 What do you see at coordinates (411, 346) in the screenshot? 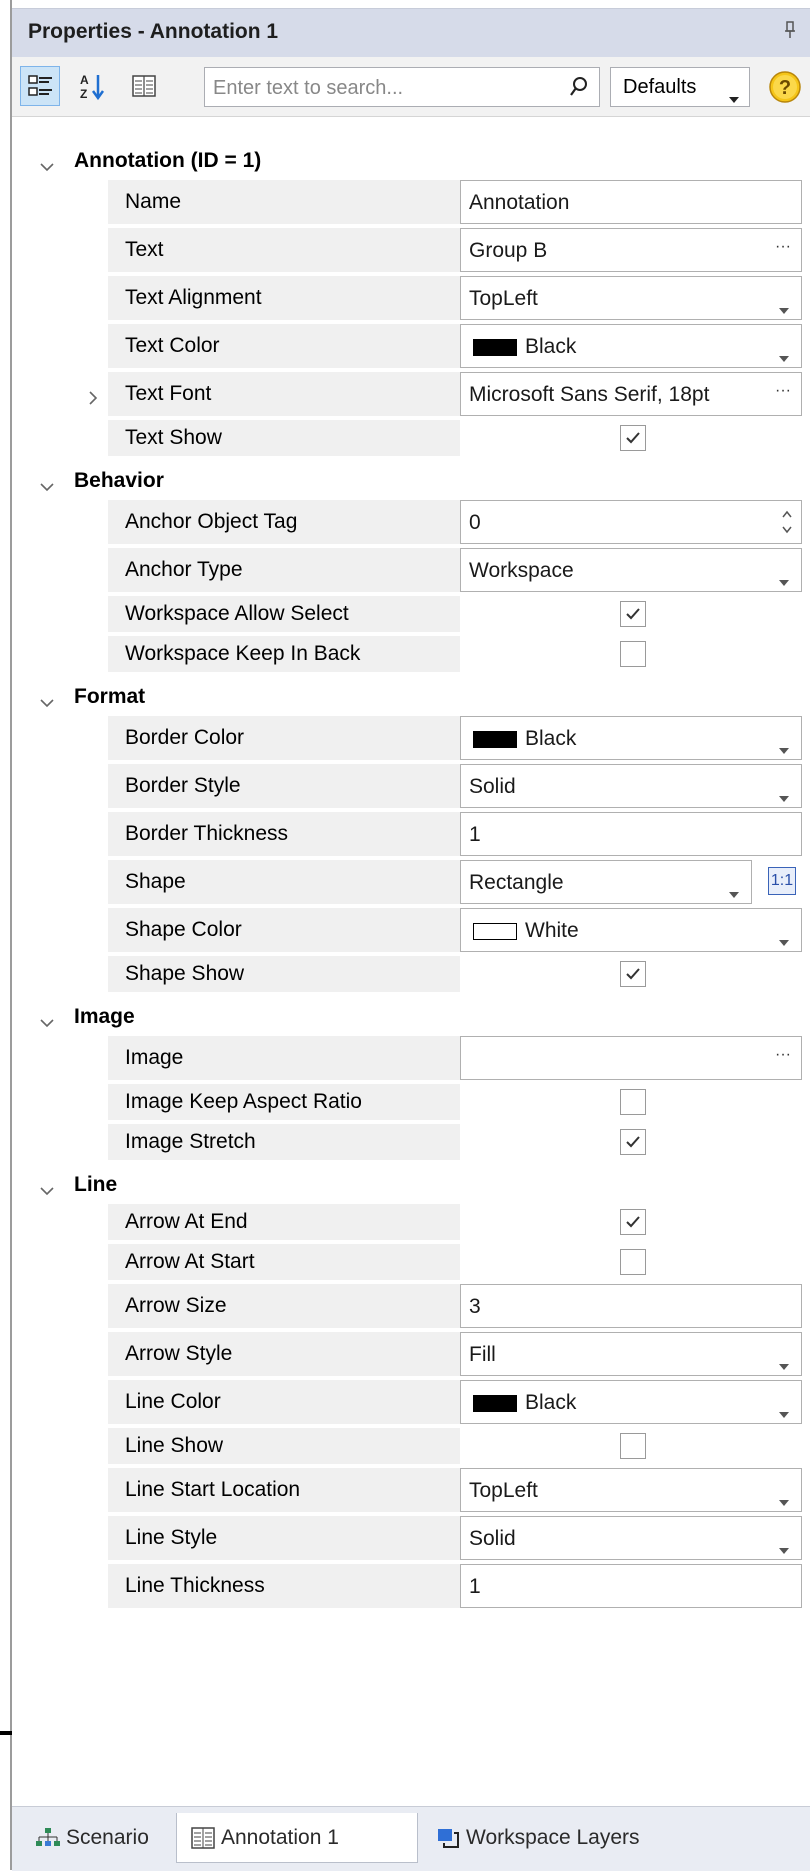
I see `property-row-text-color: Text Color Black` at bounding box center [411, 346].